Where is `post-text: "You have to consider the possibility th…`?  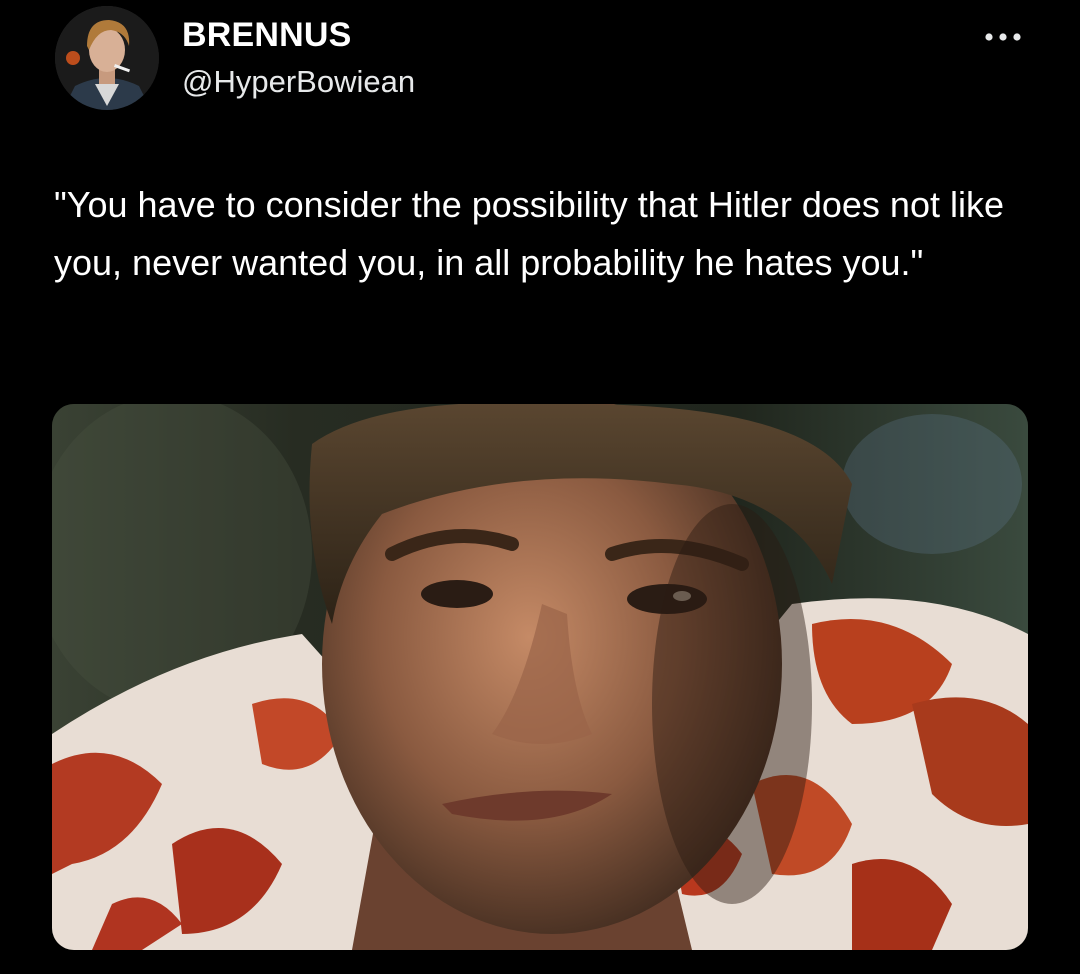 post-text: "You have to consider the possibility th… is located at coordinates (534, 233).